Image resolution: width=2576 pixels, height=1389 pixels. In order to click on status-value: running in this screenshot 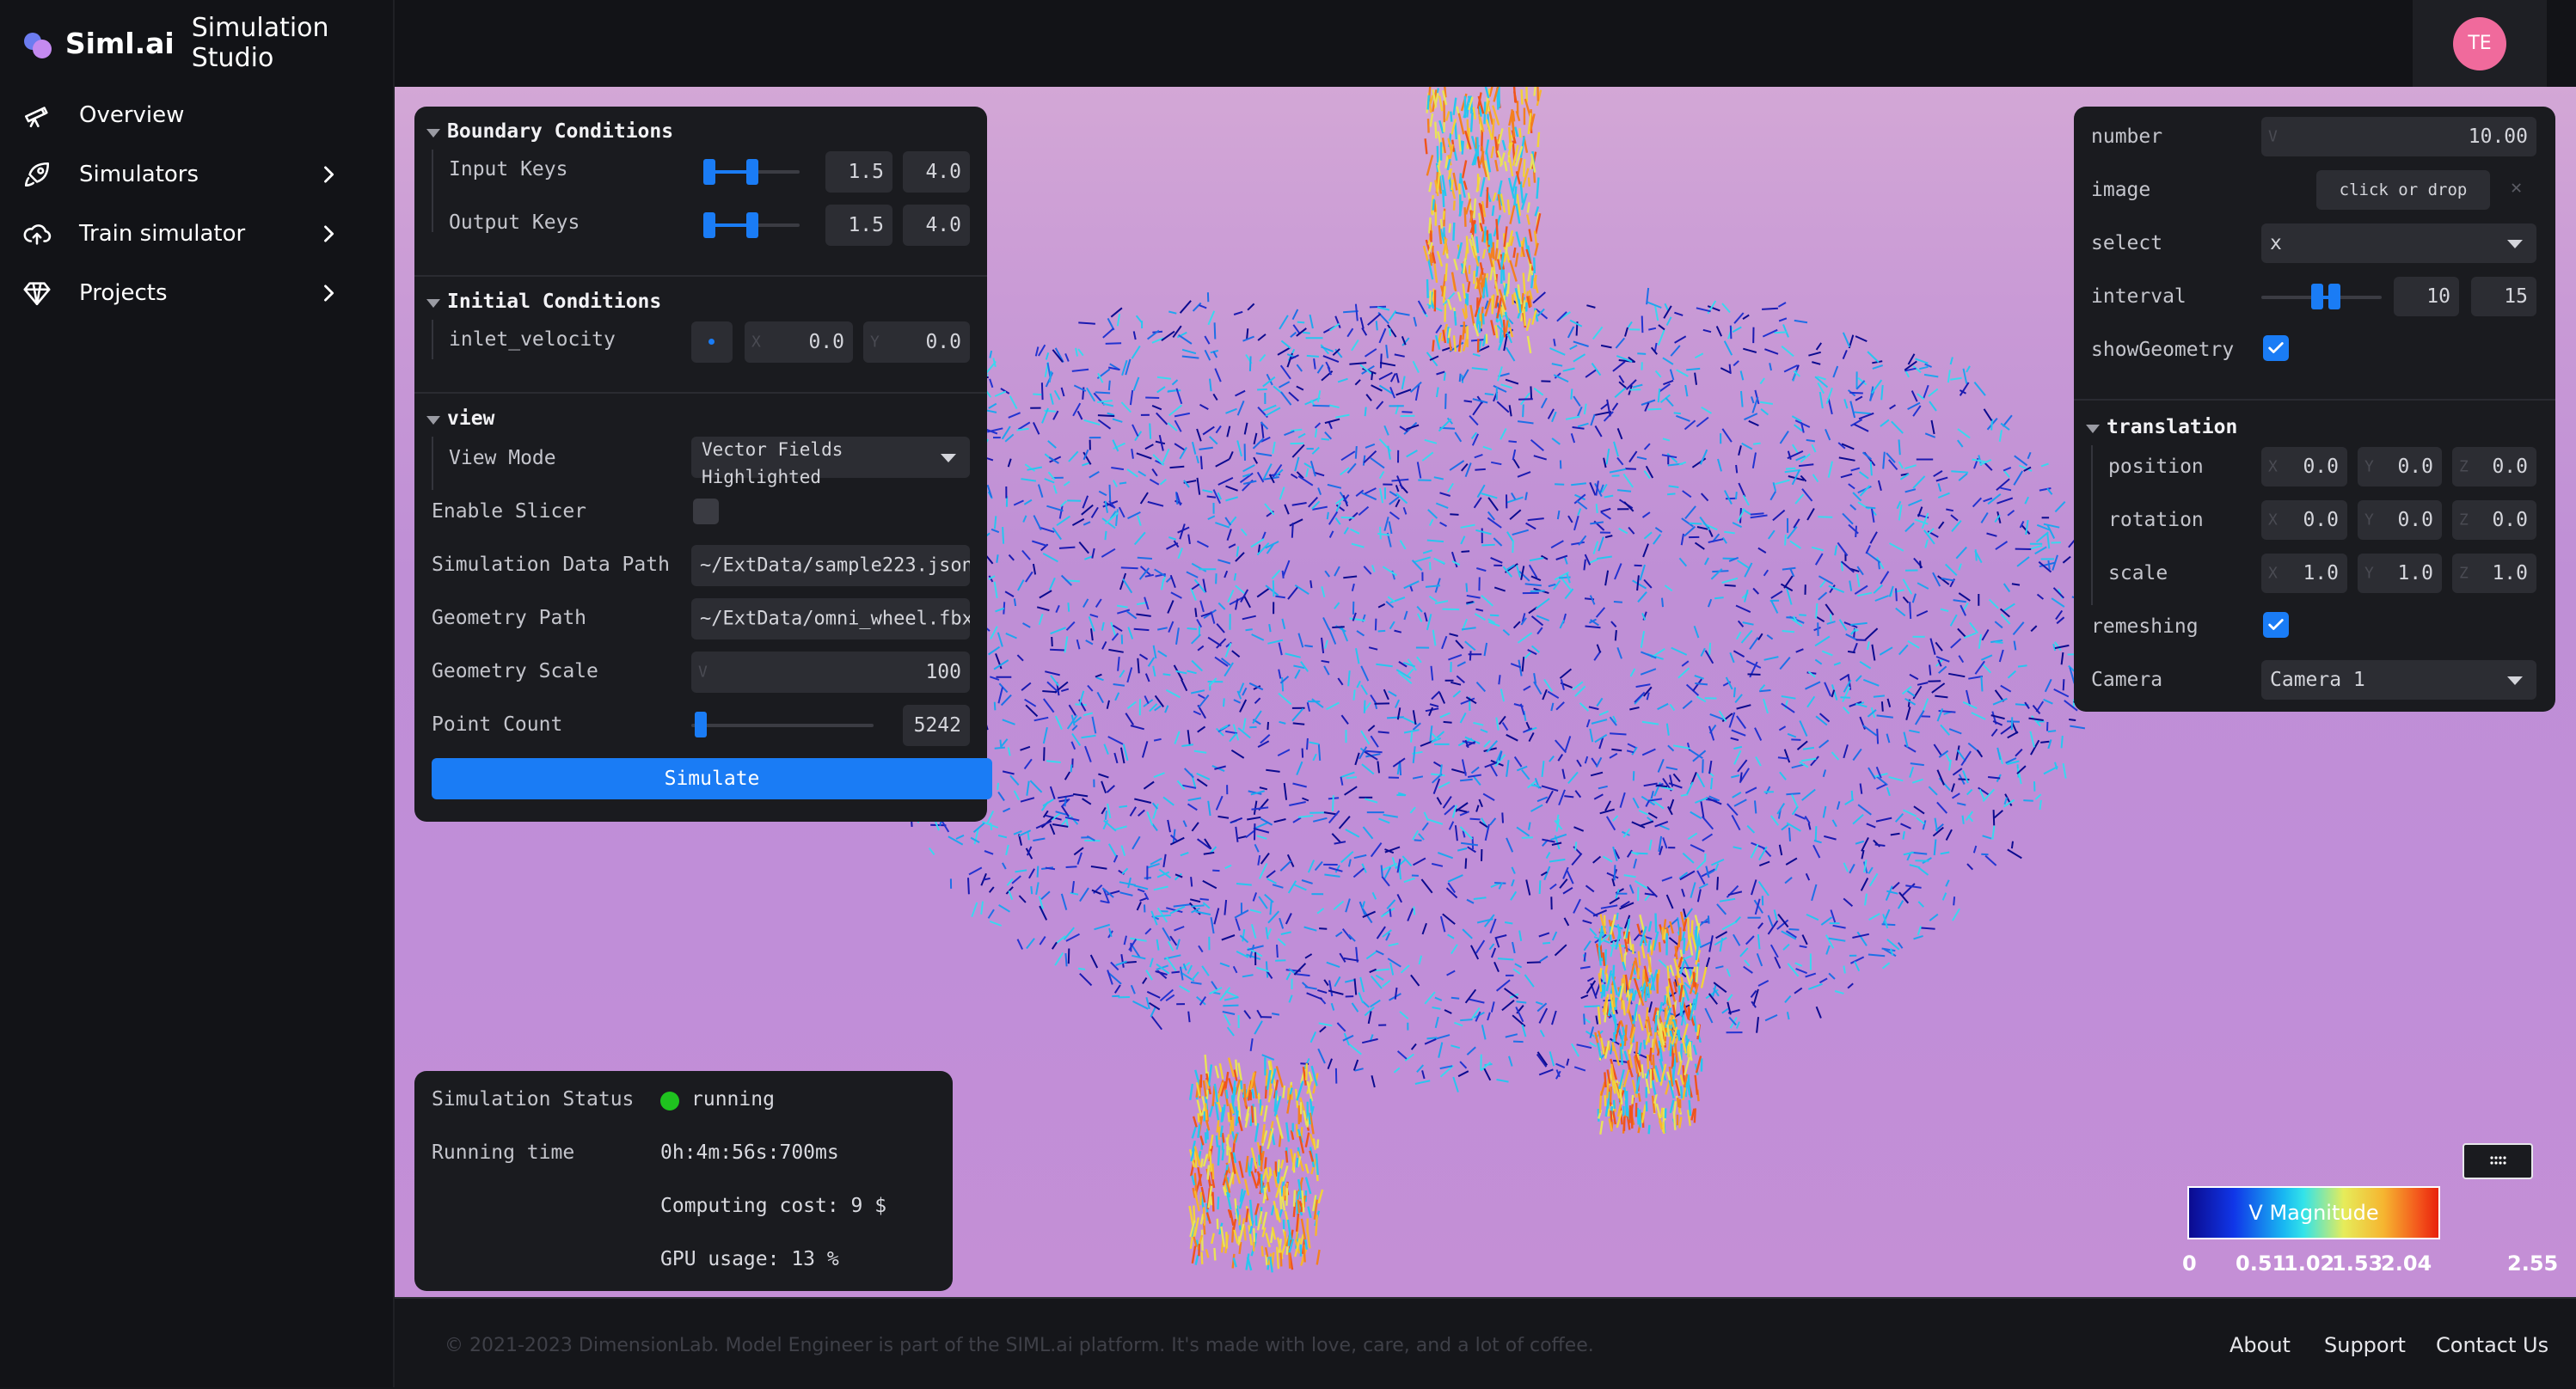, I will do `click(733, 1100)`.